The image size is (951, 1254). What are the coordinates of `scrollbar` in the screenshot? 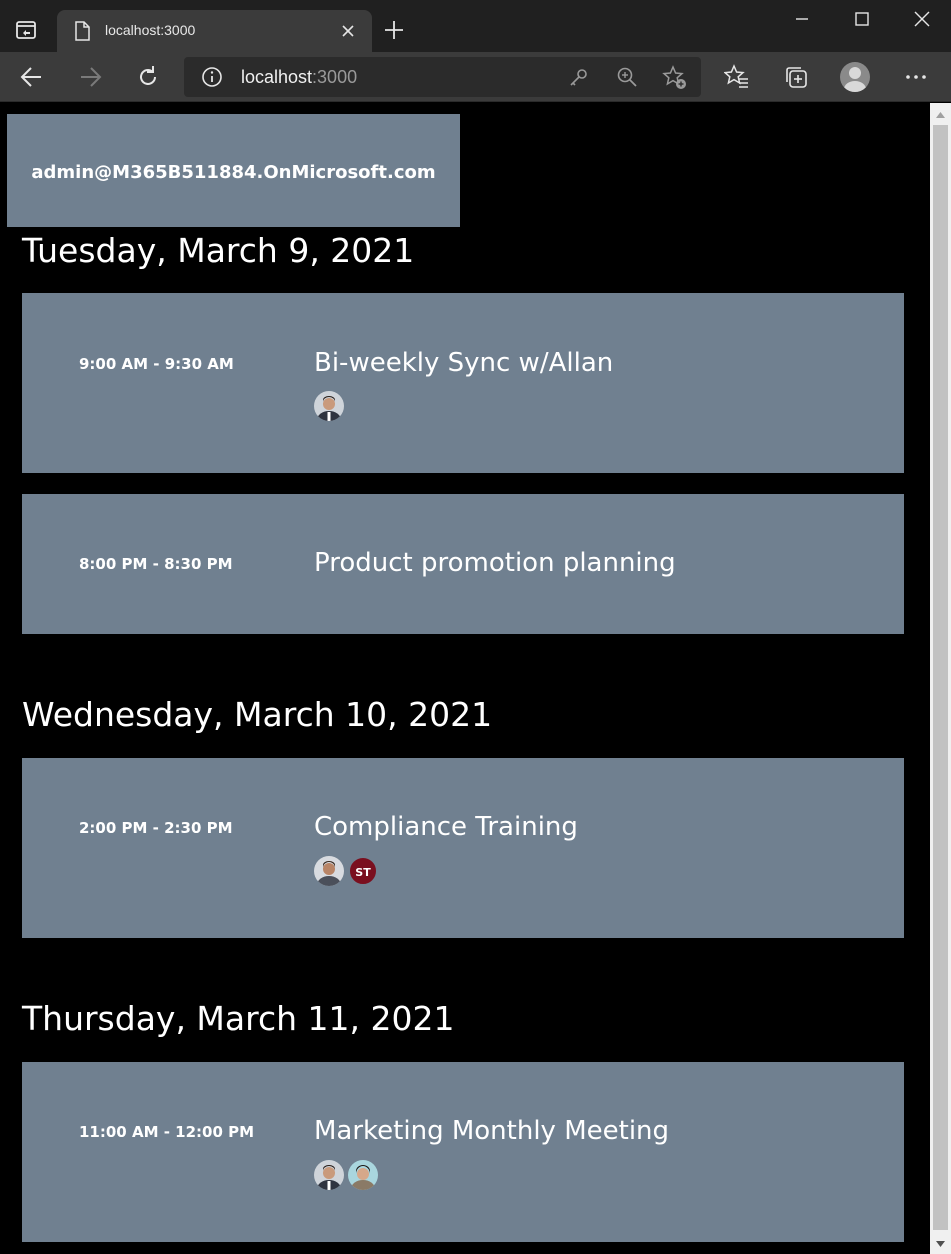 It's located at (940, 678).